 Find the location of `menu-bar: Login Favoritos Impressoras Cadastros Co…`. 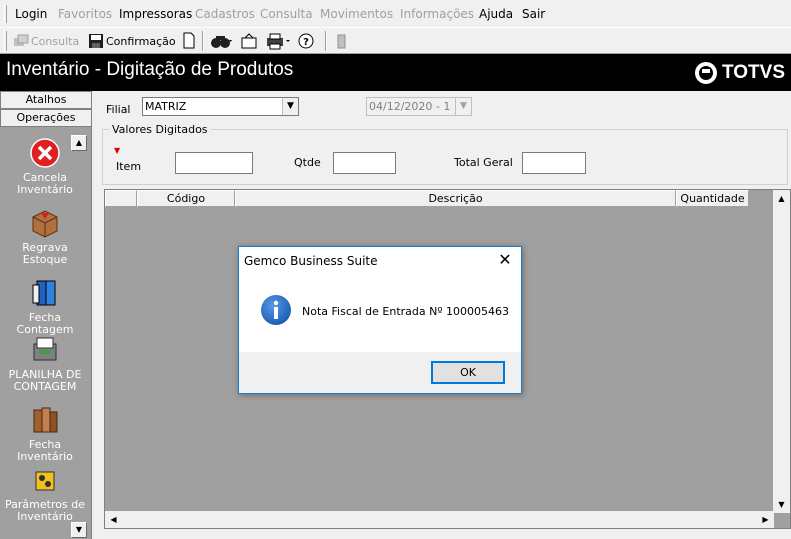

menu-bar: Login Favoritos Impressoras Cadastros Co… is located at coordinates (395, 14).